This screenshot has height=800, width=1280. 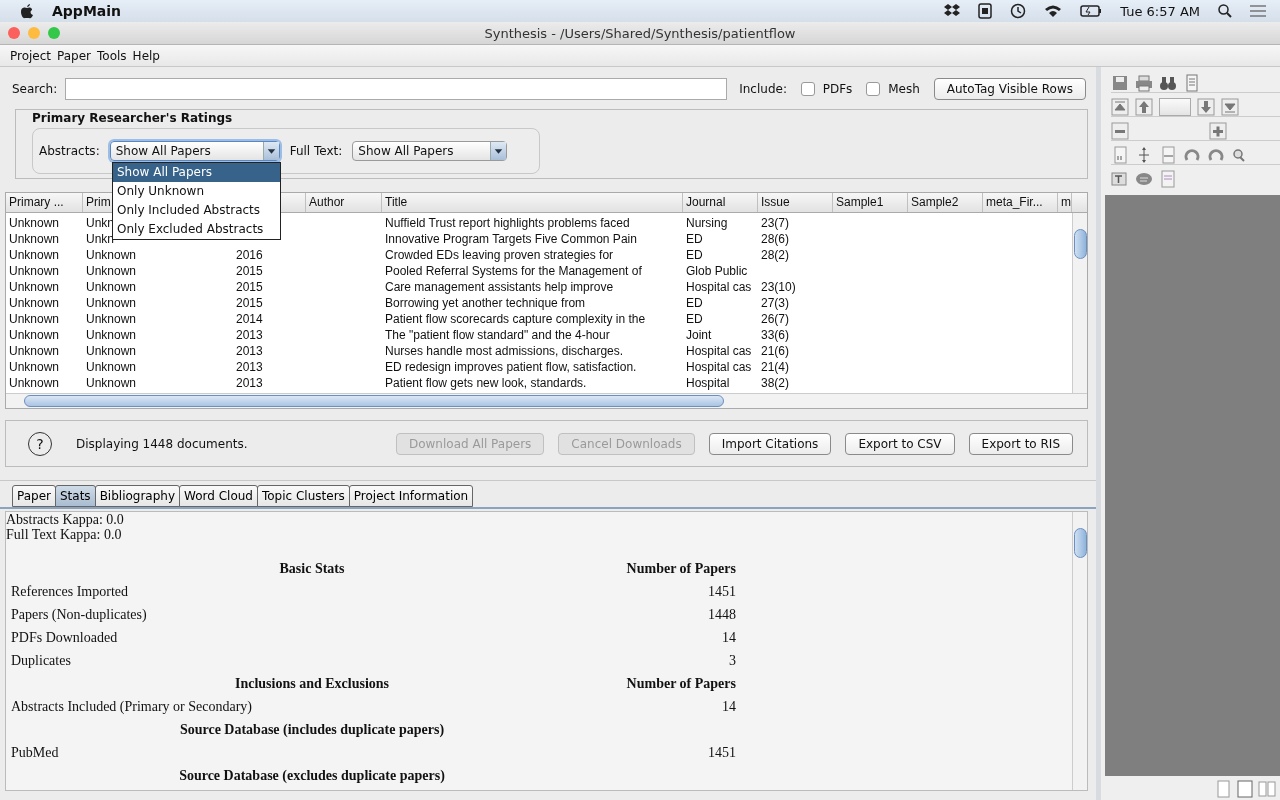 I want to click on column-header: Title, so click(x=396, y=202).